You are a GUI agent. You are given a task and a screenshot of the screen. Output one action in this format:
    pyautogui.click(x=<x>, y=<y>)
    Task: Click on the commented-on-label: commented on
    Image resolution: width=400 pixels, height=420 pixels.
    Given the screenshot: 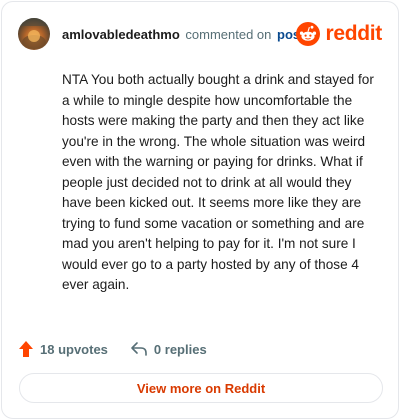 What is the action you would take?
    pyautogui.click(x=228, y=34)
    